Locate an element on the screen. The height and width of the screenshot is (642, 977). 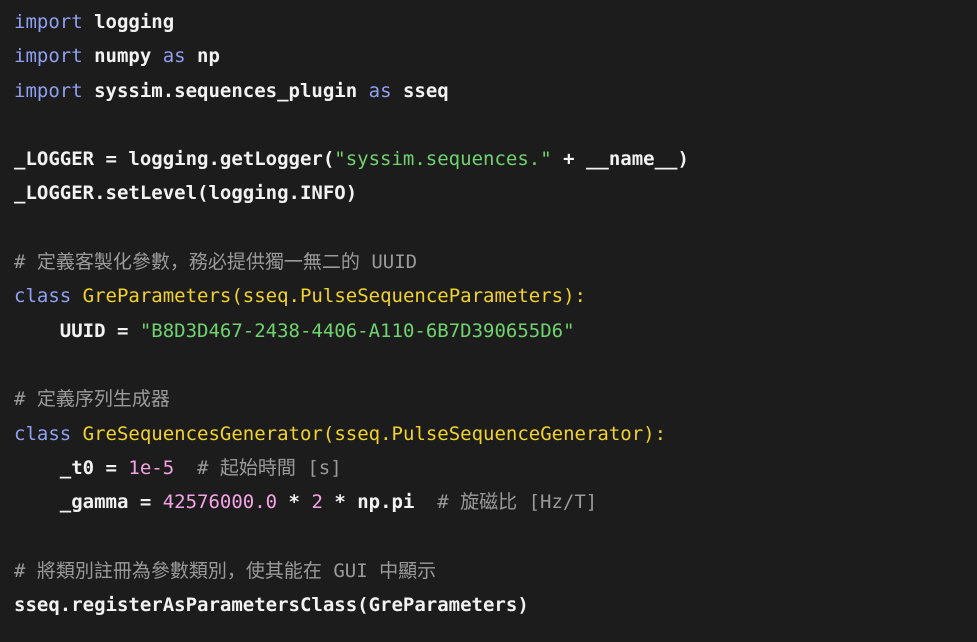
code-line-12: # 定義序列生成器 is located at coordinates (495, 399).